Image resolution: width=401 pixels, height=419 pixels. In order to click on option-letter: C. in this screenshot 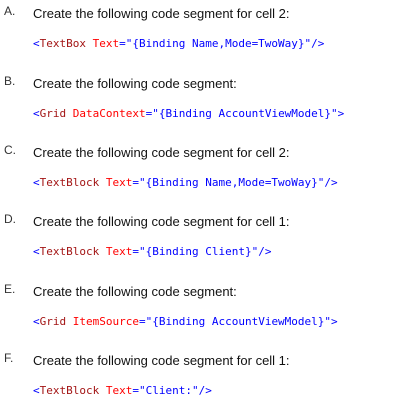, I will do `click(10, 150)`.